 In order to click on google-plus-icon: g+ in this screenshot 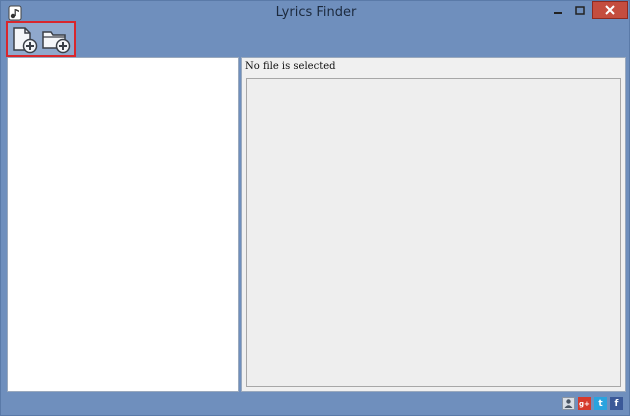, I will do `click(584, 403)`.